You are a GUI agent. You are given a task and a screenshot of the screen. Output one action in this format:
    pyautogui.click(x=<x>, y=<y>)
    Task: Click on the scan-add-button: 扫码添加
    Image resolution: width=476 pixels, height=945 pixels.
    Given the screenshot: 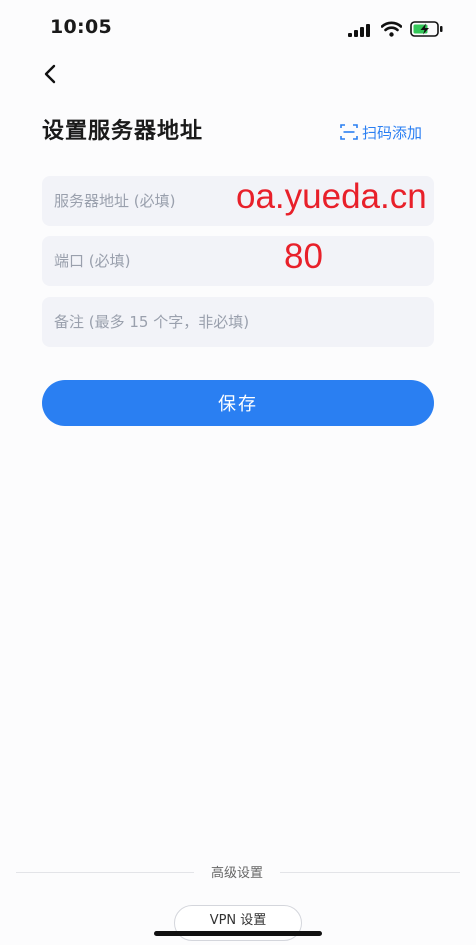 What is the action you would take?
    pyautogui.click(x=381, y=132)
    